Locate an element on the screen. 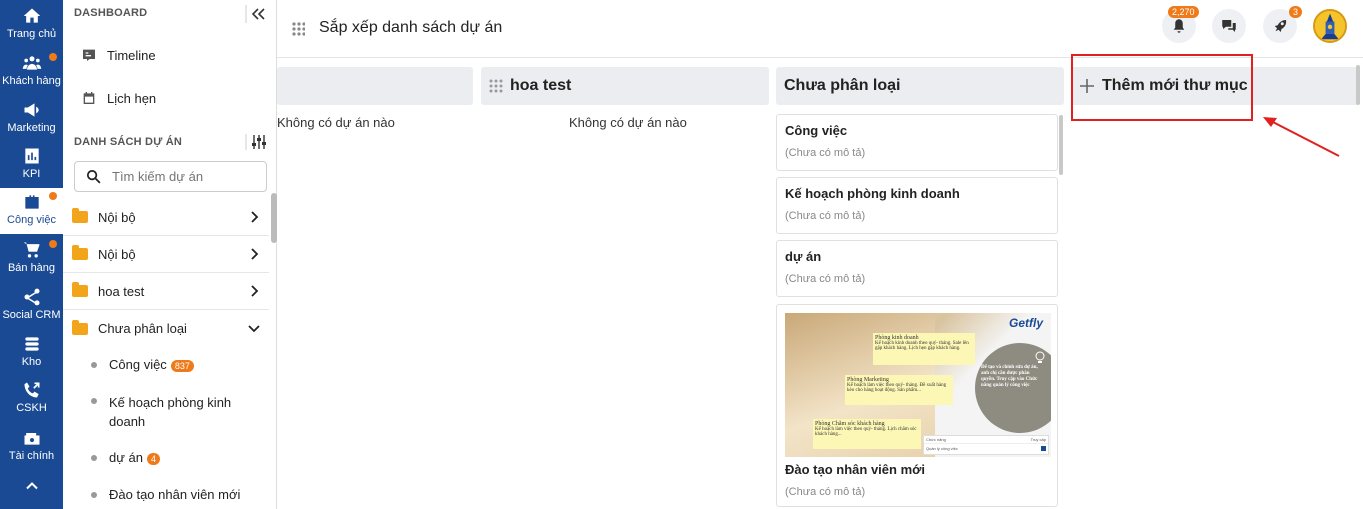 The image size is (1363, 509). user-avatar is located at coordinates (1330, 26).